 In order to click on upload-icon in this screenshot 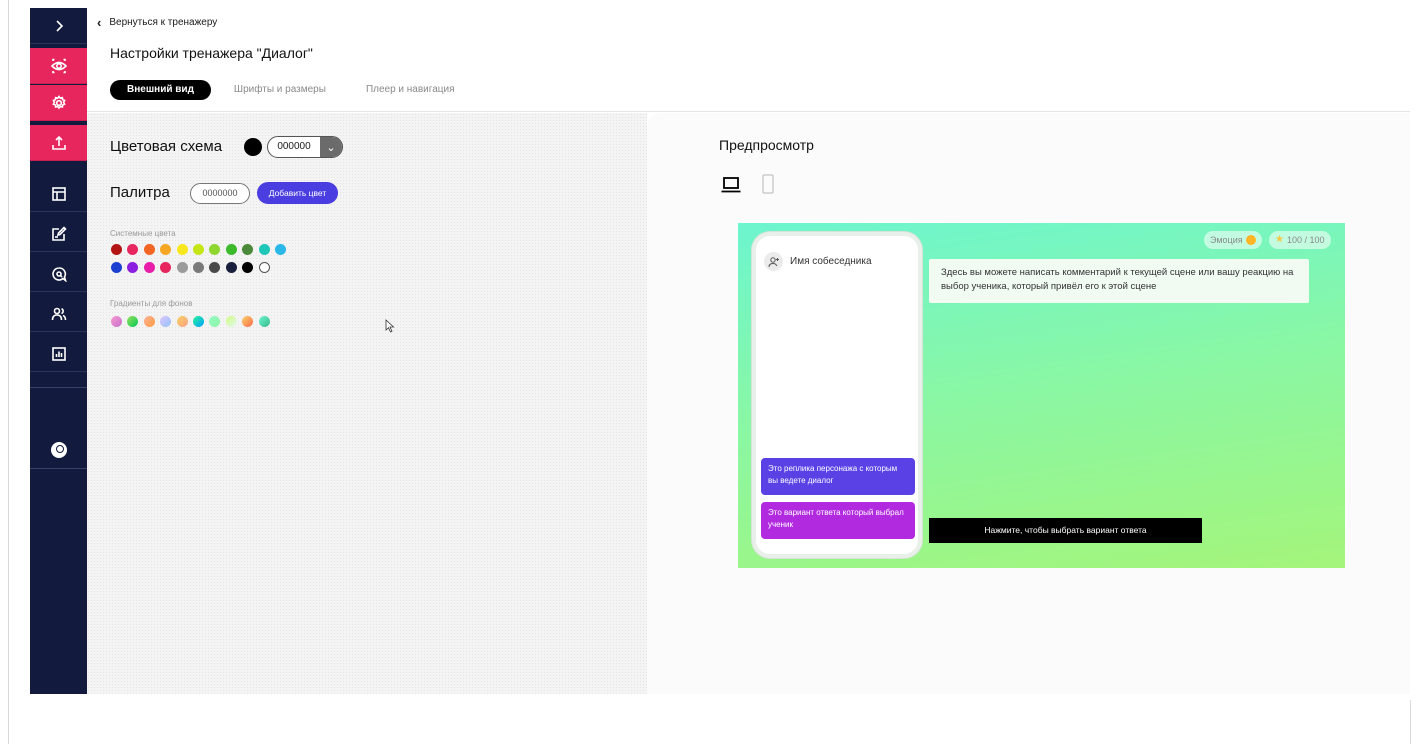, I will do `click(58, 142)`.